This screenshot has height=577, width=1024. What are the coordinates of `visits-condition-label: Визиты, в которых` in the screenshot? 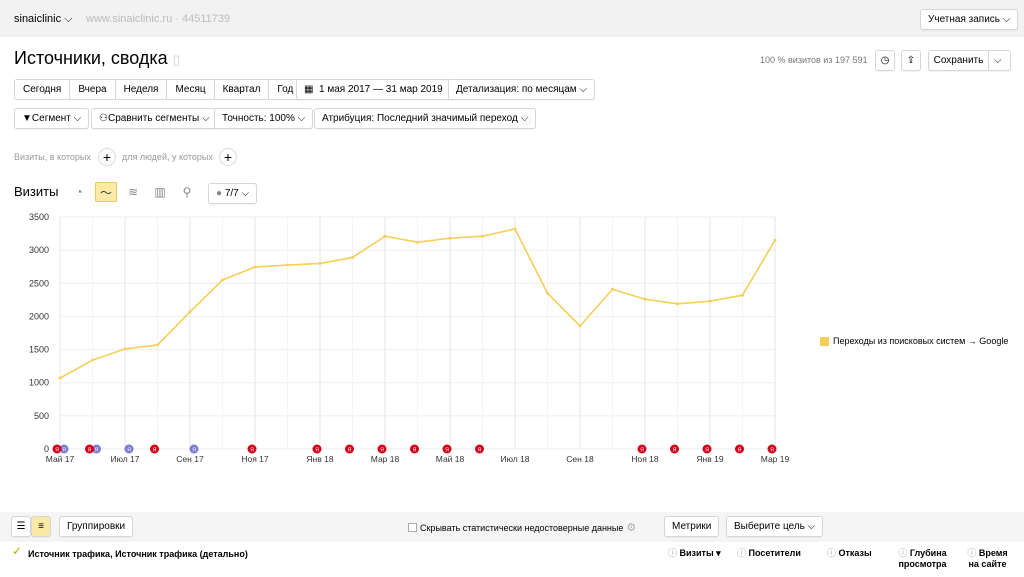 It's located at (52, 157).